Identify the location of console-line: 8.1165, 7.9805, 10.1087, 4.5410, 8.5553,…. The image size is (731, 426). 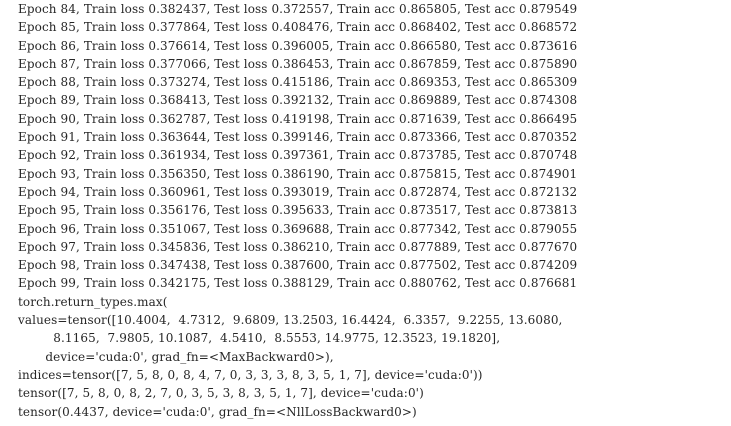
(259, 338).